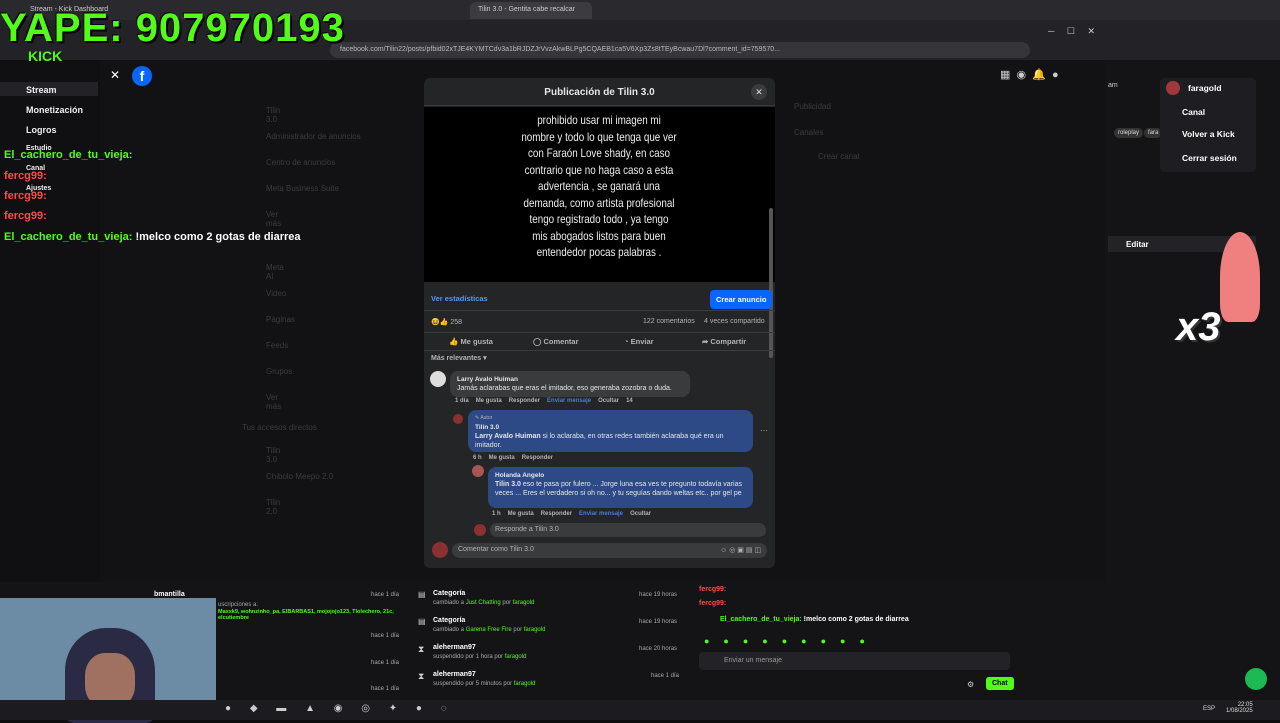 The width and height of the screenshot is (1280, 723). What do you see at coordinates (531, 10) in the screenshot?
I see `tab-facebook-post: Tilin 3.0 - Gentita cabe recalcar` at bounding box center [531, 10].